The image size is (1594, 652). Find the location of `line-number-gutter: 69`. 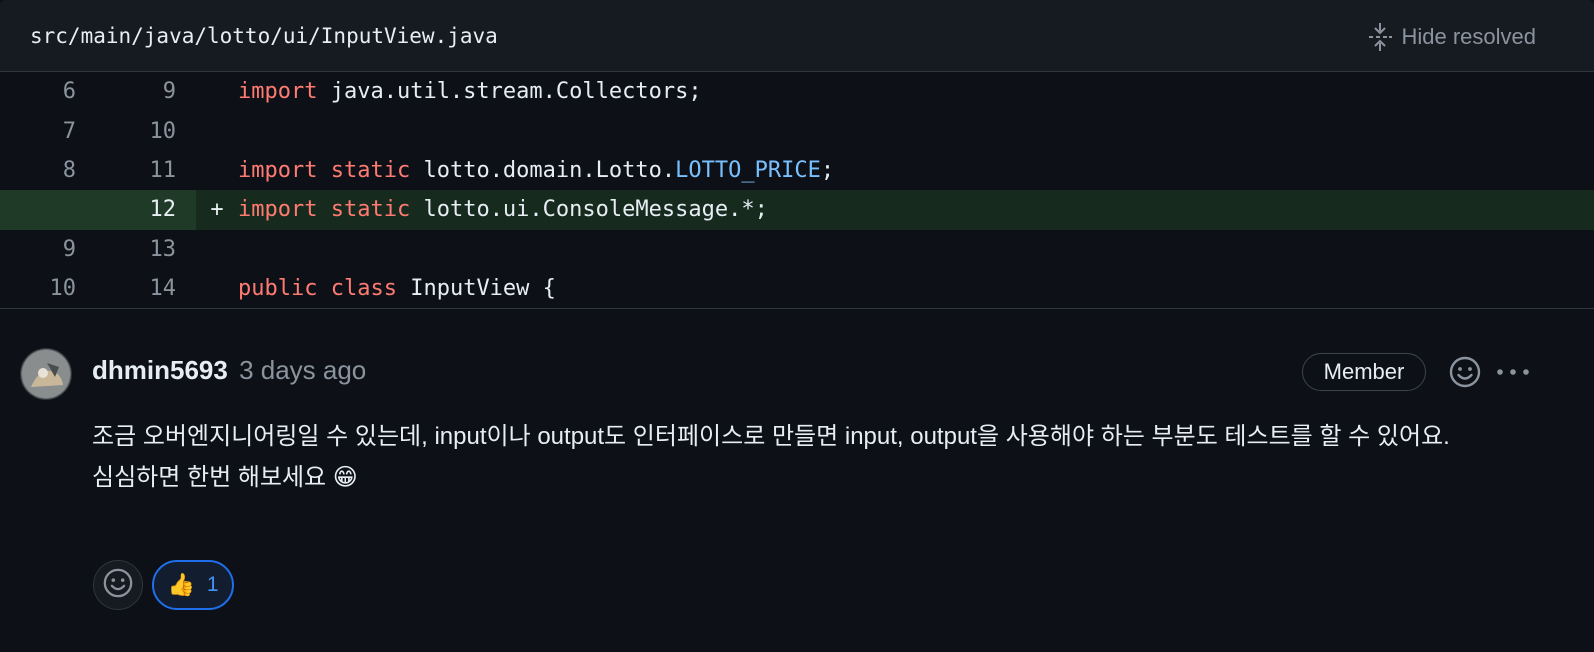

line-number-gutter: 69 is located at coordinates (98, 91).